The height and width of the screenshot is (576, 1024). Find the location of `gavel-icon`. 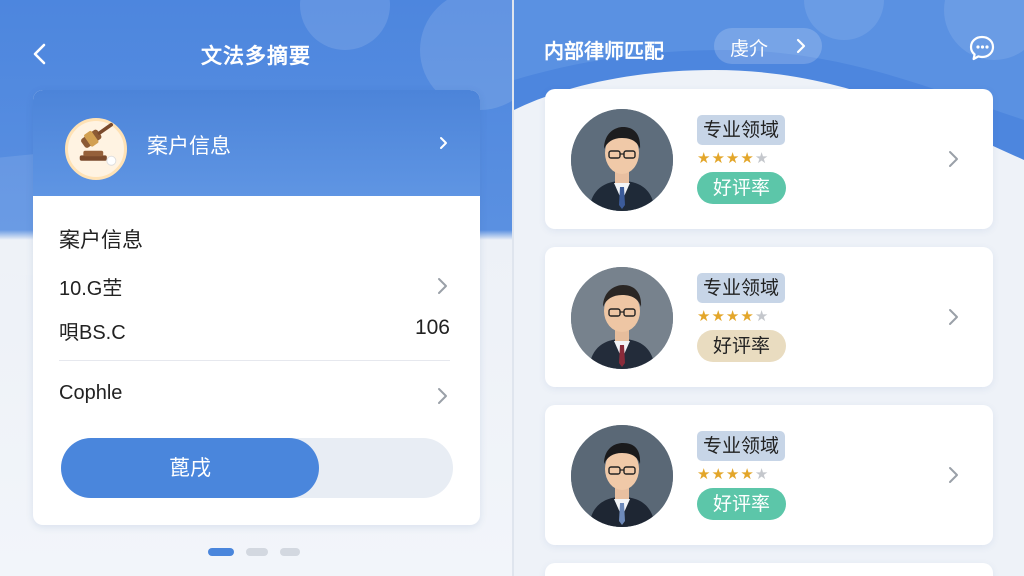

gavel-icon is located at coordinates (96, 149).